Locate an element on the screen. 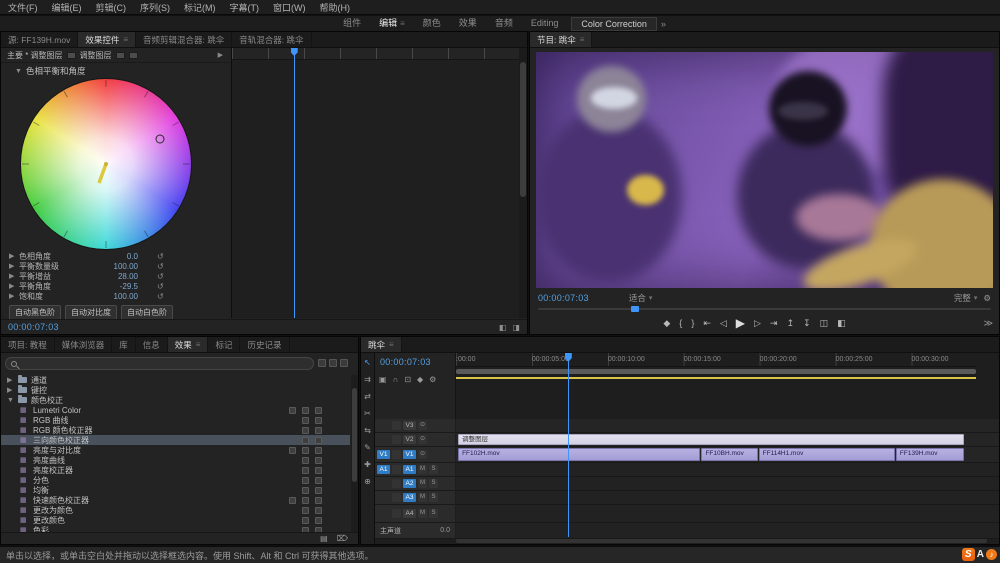  effects-search-box is located at coordinates (159, 363).